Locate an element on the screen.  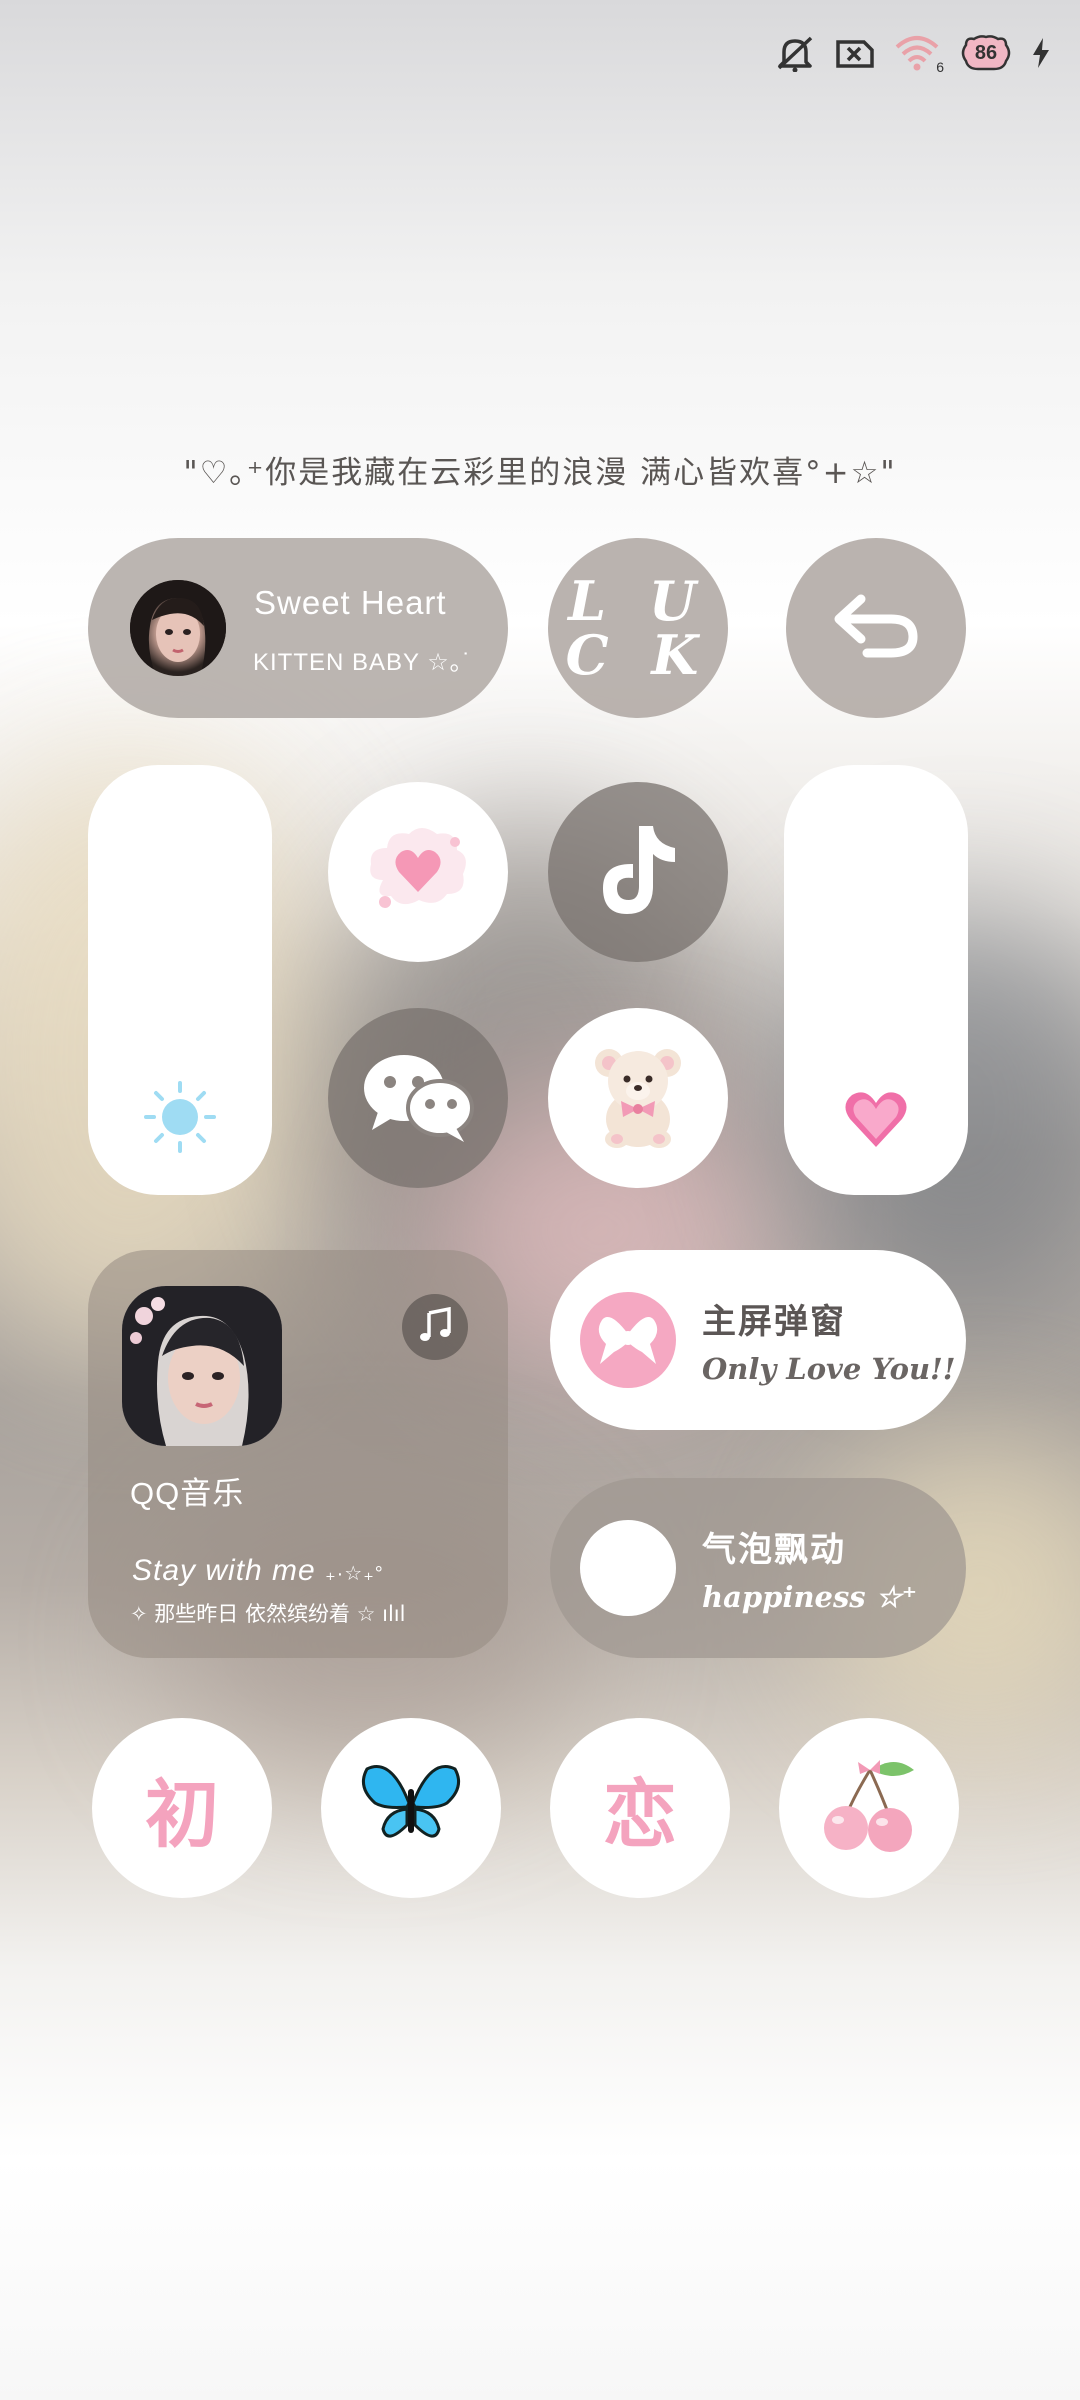
heart-cloud-icon is located at coordinates (418, 872).